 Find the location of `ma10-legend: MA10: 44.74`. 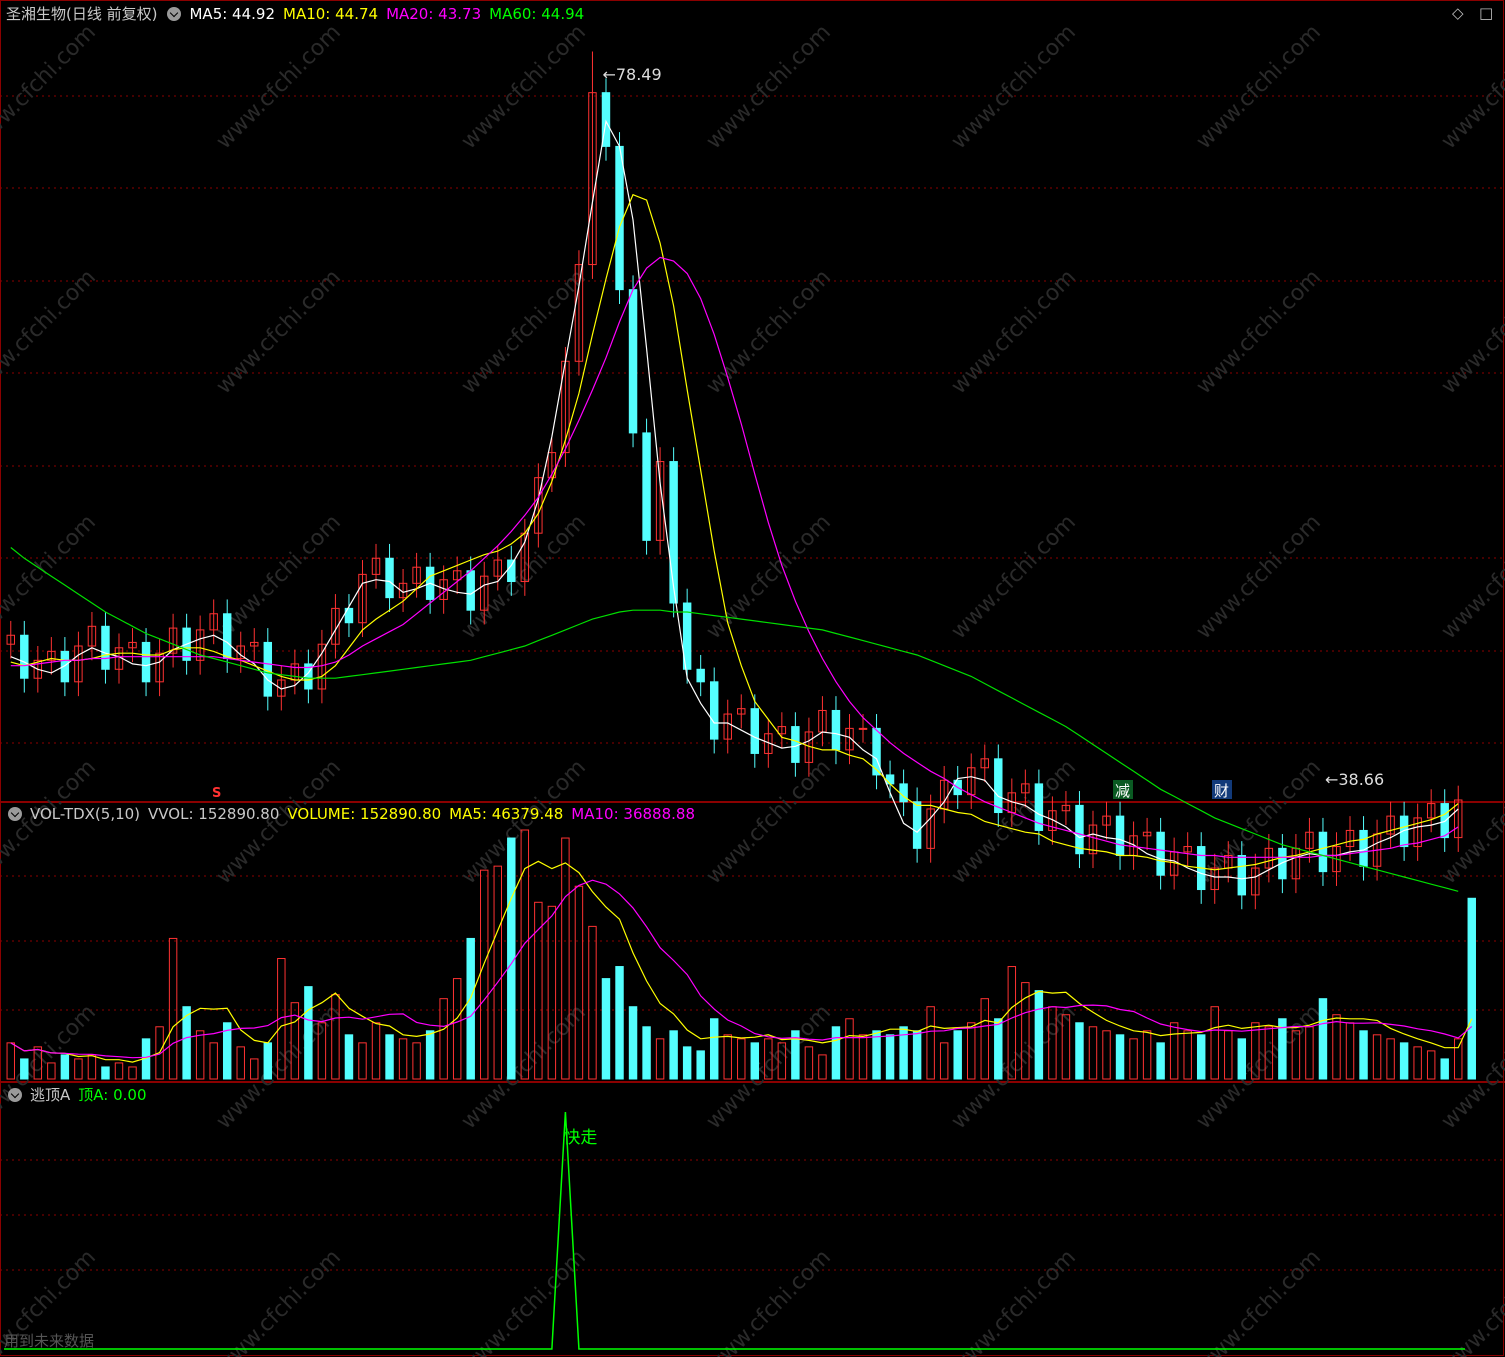

ma10-legend: MA10: 44.74 is located at coordinates (331, 14).